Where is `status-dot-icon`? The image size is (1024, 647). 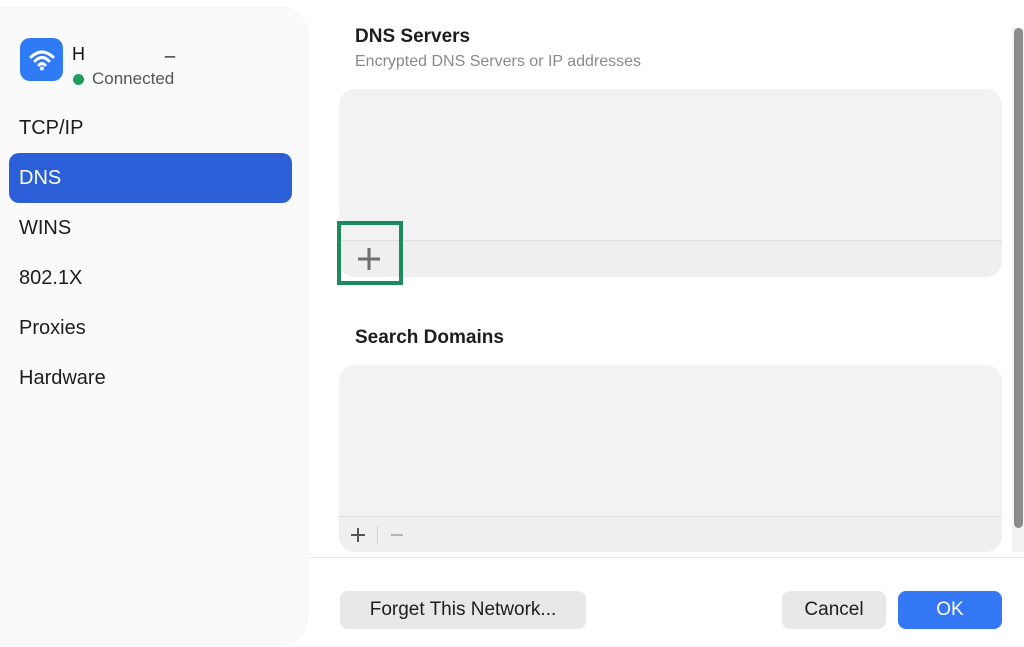
status-dot-icon is located at coordinates (78, 79).